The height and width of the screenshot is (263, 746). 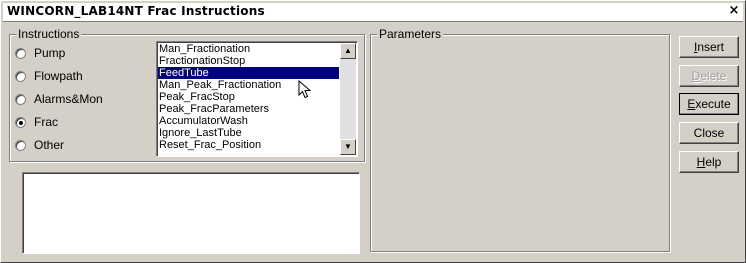 I want to click on list-item-selected: FeedTube, so click(x=248, y=73).